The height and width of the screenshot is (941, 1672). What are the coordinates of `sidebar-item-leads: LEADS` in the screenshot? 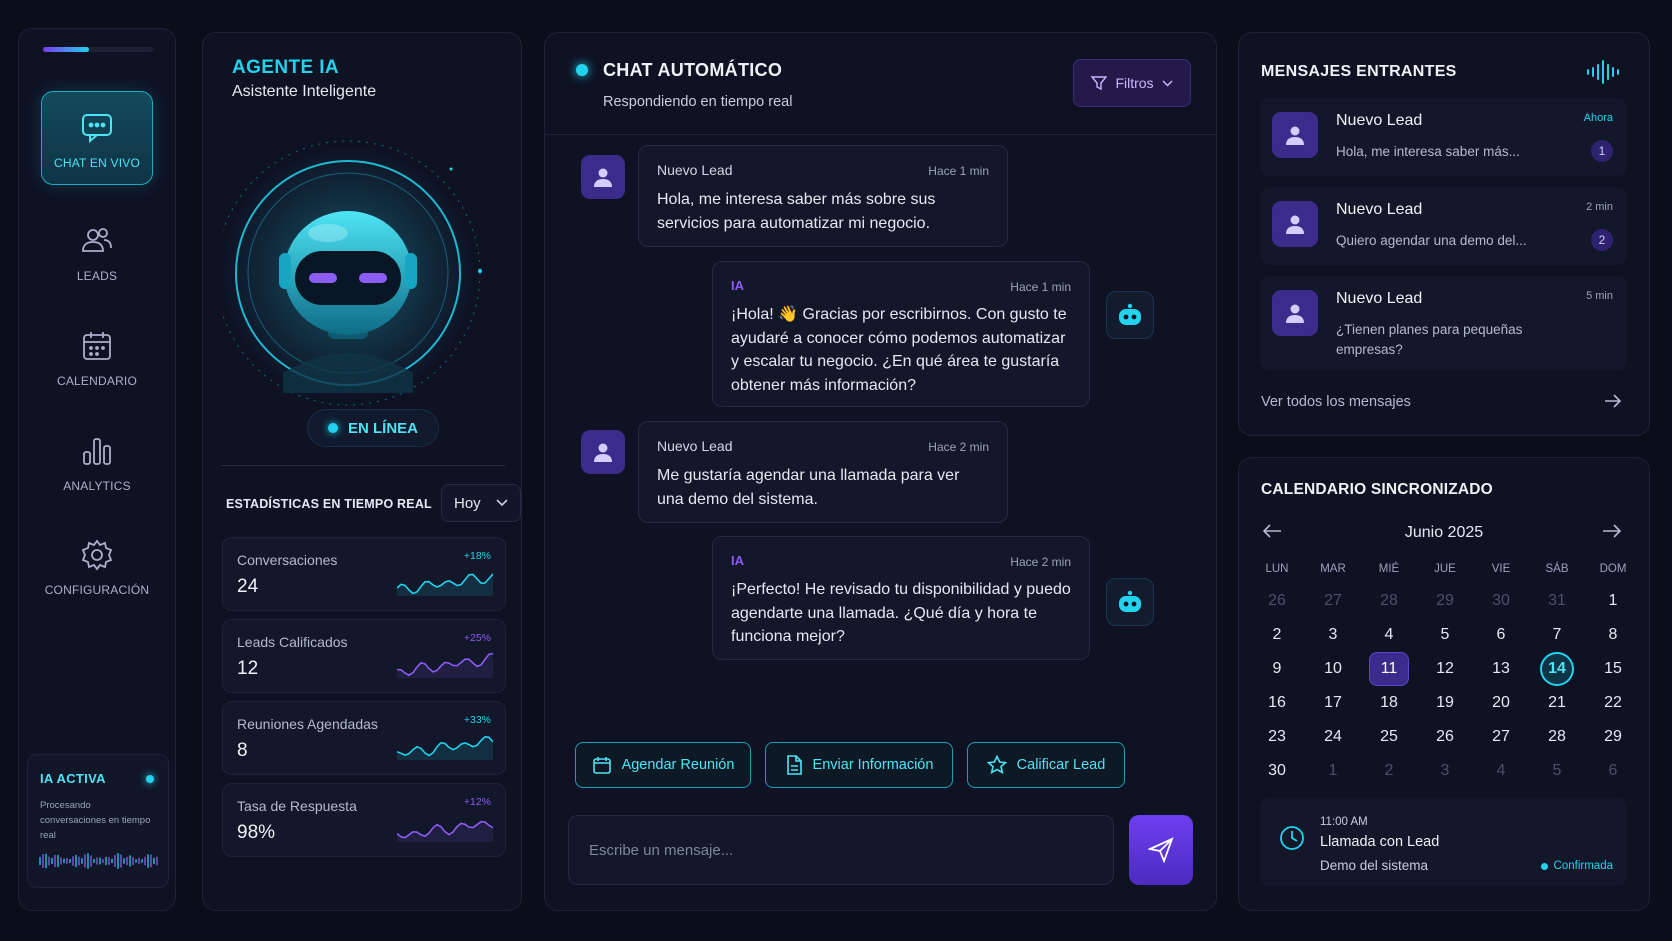 It's located at (97, 252).